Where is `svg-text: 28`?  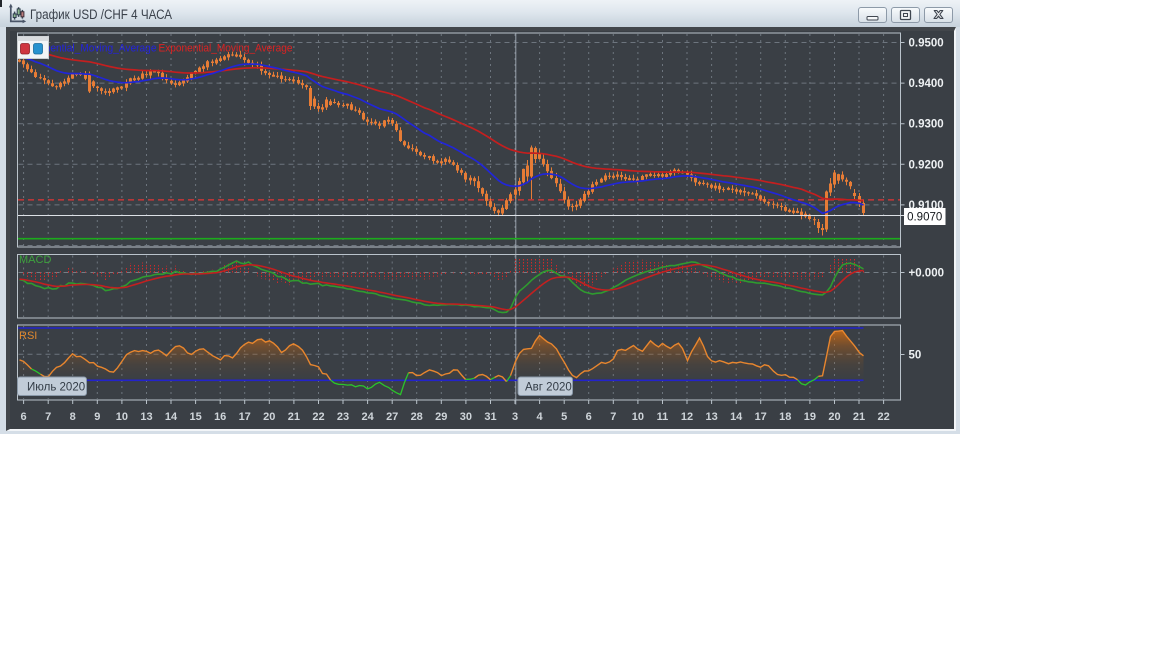
svg-text: 28 is located at coordinates (417, 417).